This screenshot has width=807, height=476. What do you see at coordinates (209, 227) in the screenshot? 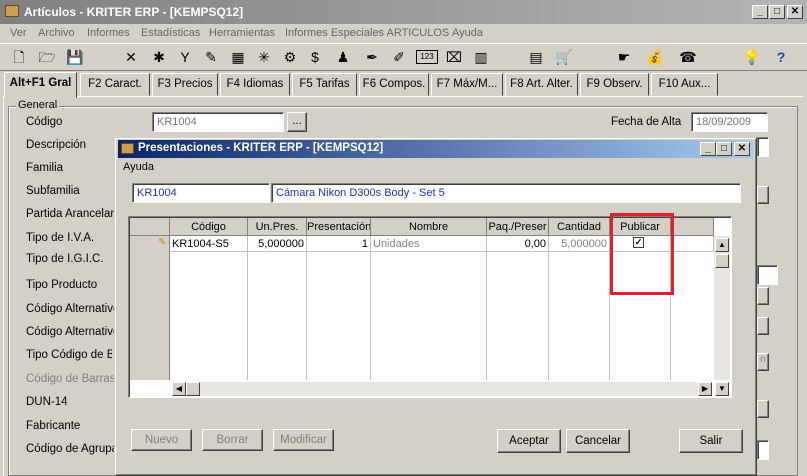
I see `col-header-codigo: Código` at bounding box center [209, 227].